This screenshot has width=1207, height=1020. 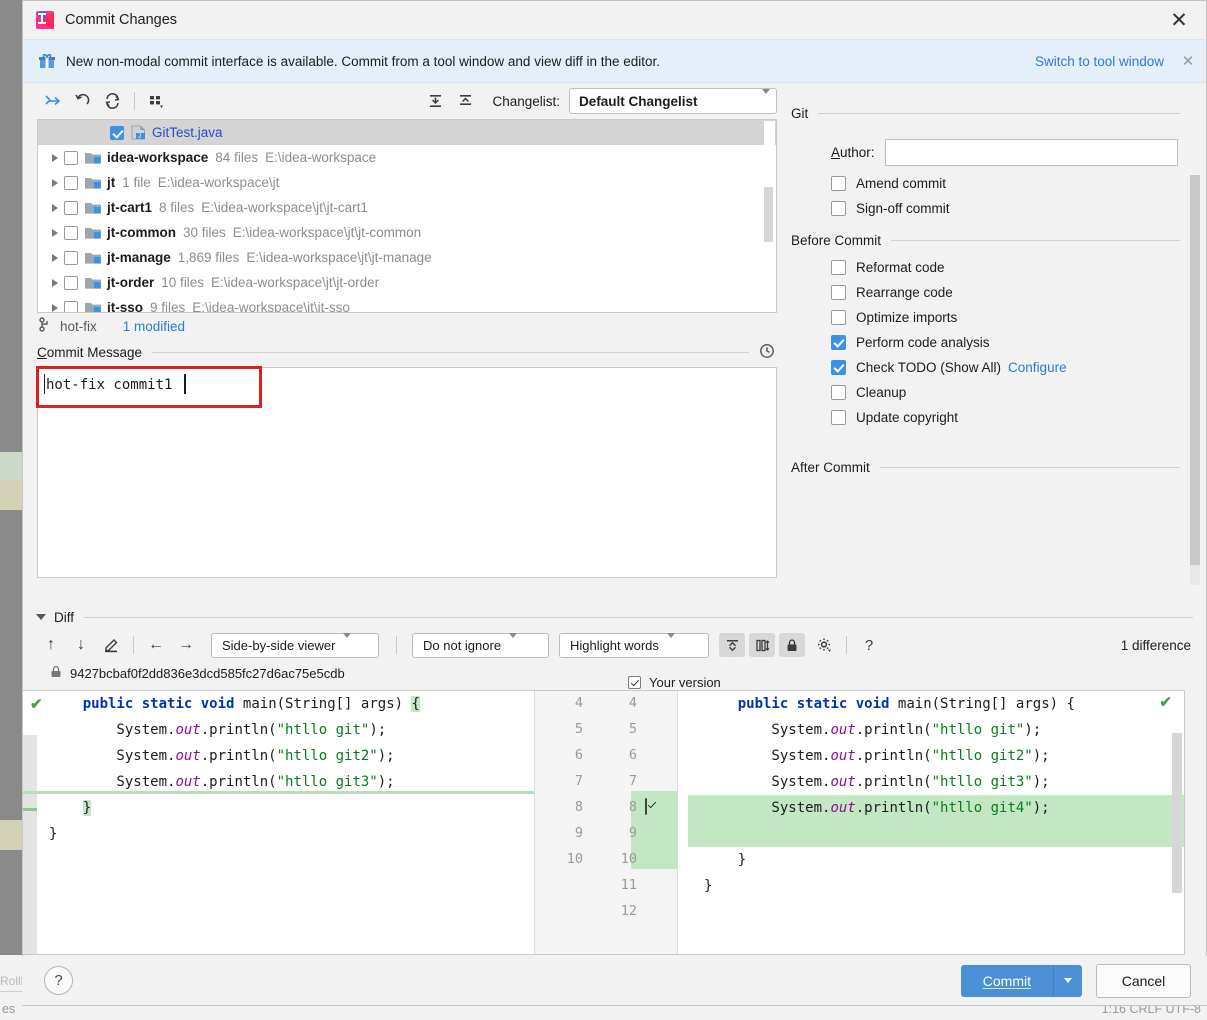 I want to click on tree-row-partial: jt-sso 9 files E:\idea-workspace\jt\jt-sso, so click(x=407, y=303).